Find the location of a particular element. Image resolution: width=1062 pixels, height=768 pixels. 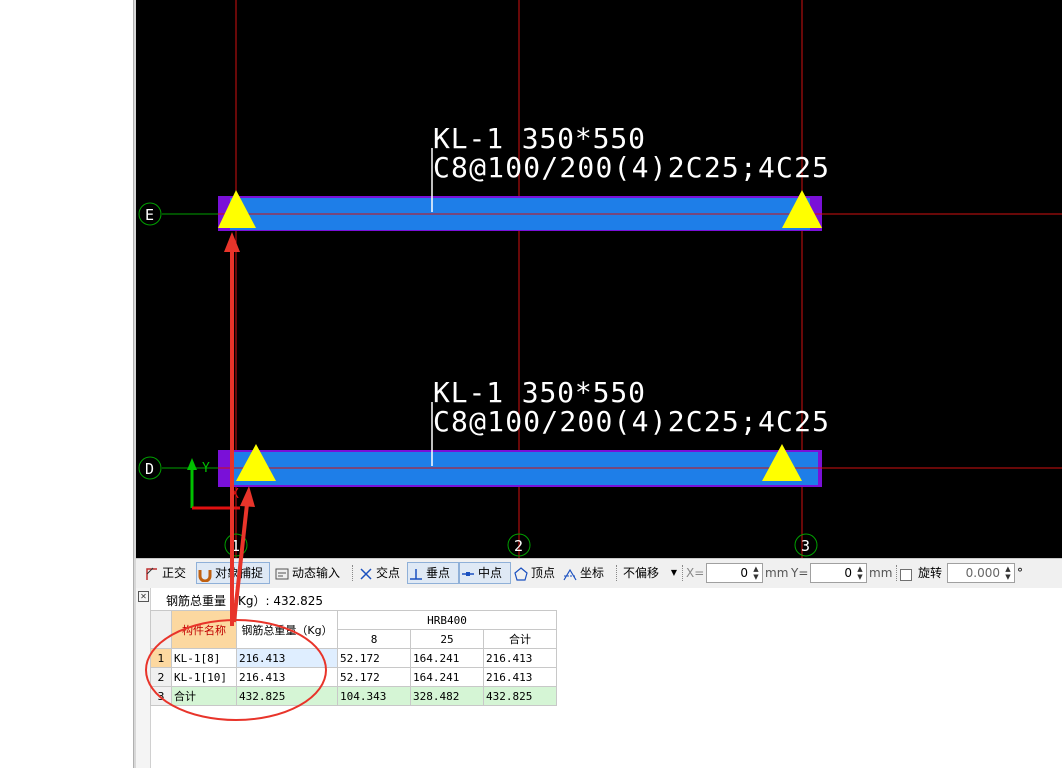

dynamic-input-icon is located at coordinates (282, 573).